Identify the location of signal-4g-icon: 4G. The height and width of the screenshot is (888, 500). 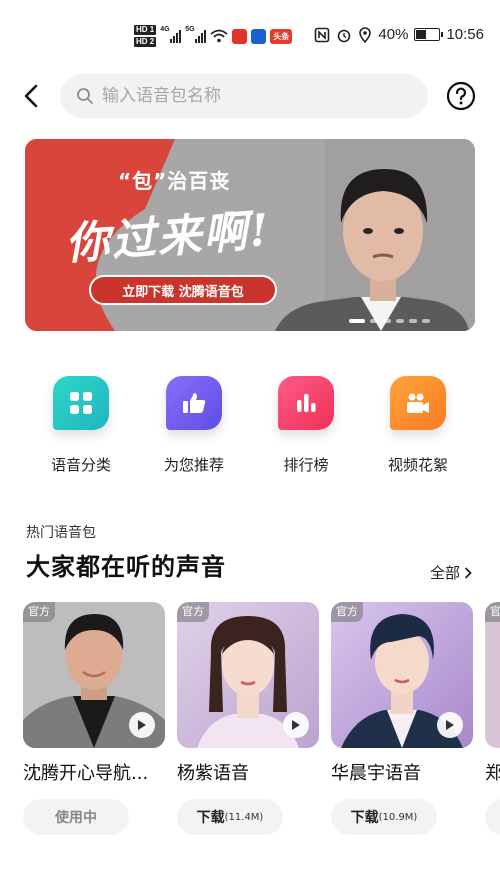
(171, 34).